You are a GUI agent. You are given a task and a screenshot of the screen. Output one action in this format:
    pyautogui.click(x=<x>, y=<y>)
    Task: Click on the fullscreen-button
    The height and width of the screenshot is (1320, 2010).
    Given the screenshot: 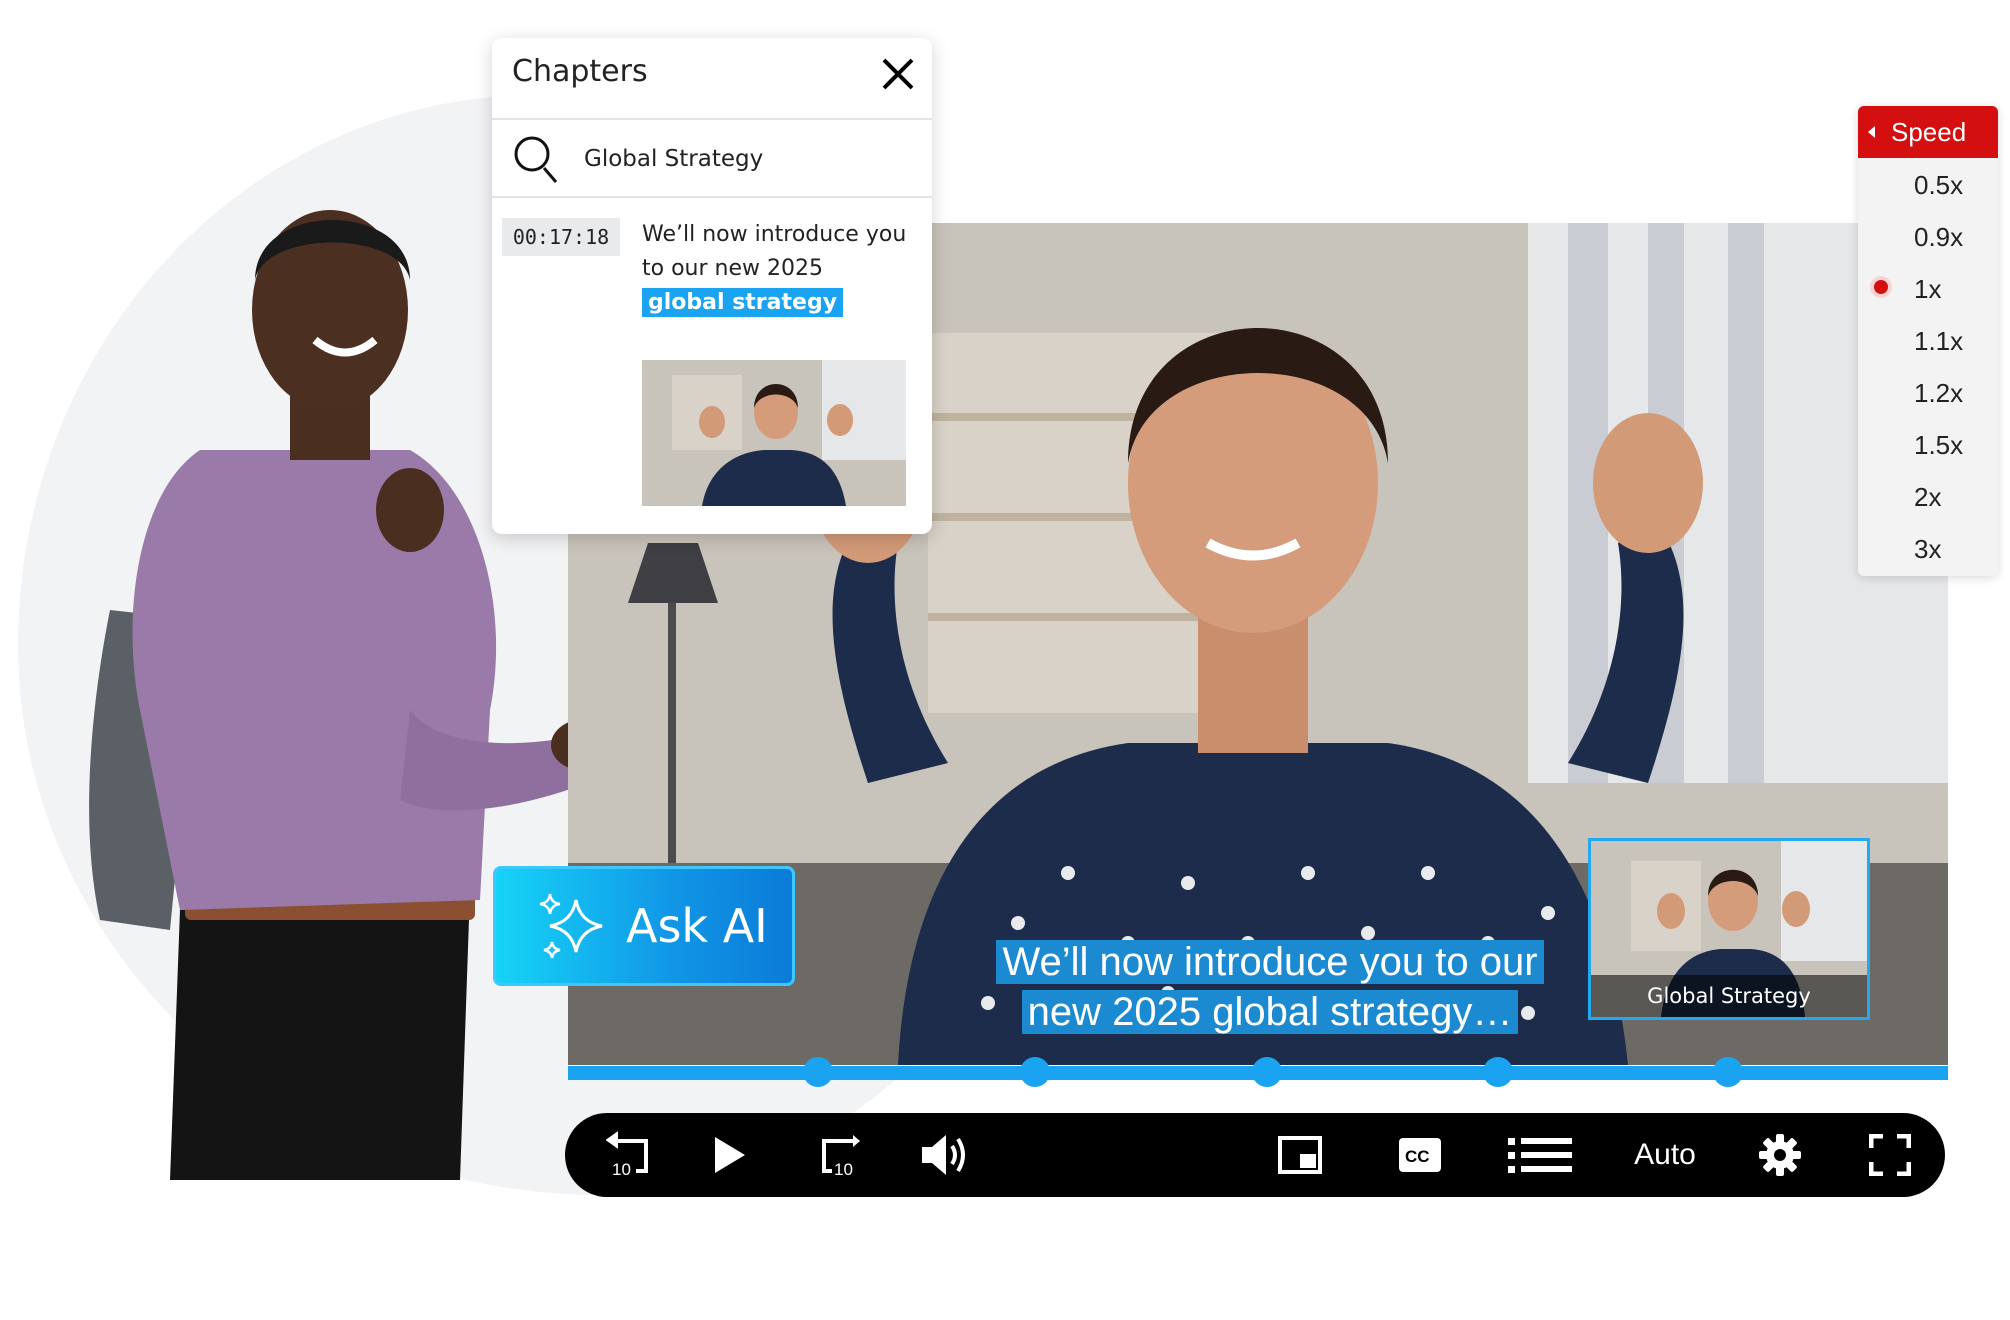 What is the action you would take?
    pyautogui.click(x=1890, y=1155)
    